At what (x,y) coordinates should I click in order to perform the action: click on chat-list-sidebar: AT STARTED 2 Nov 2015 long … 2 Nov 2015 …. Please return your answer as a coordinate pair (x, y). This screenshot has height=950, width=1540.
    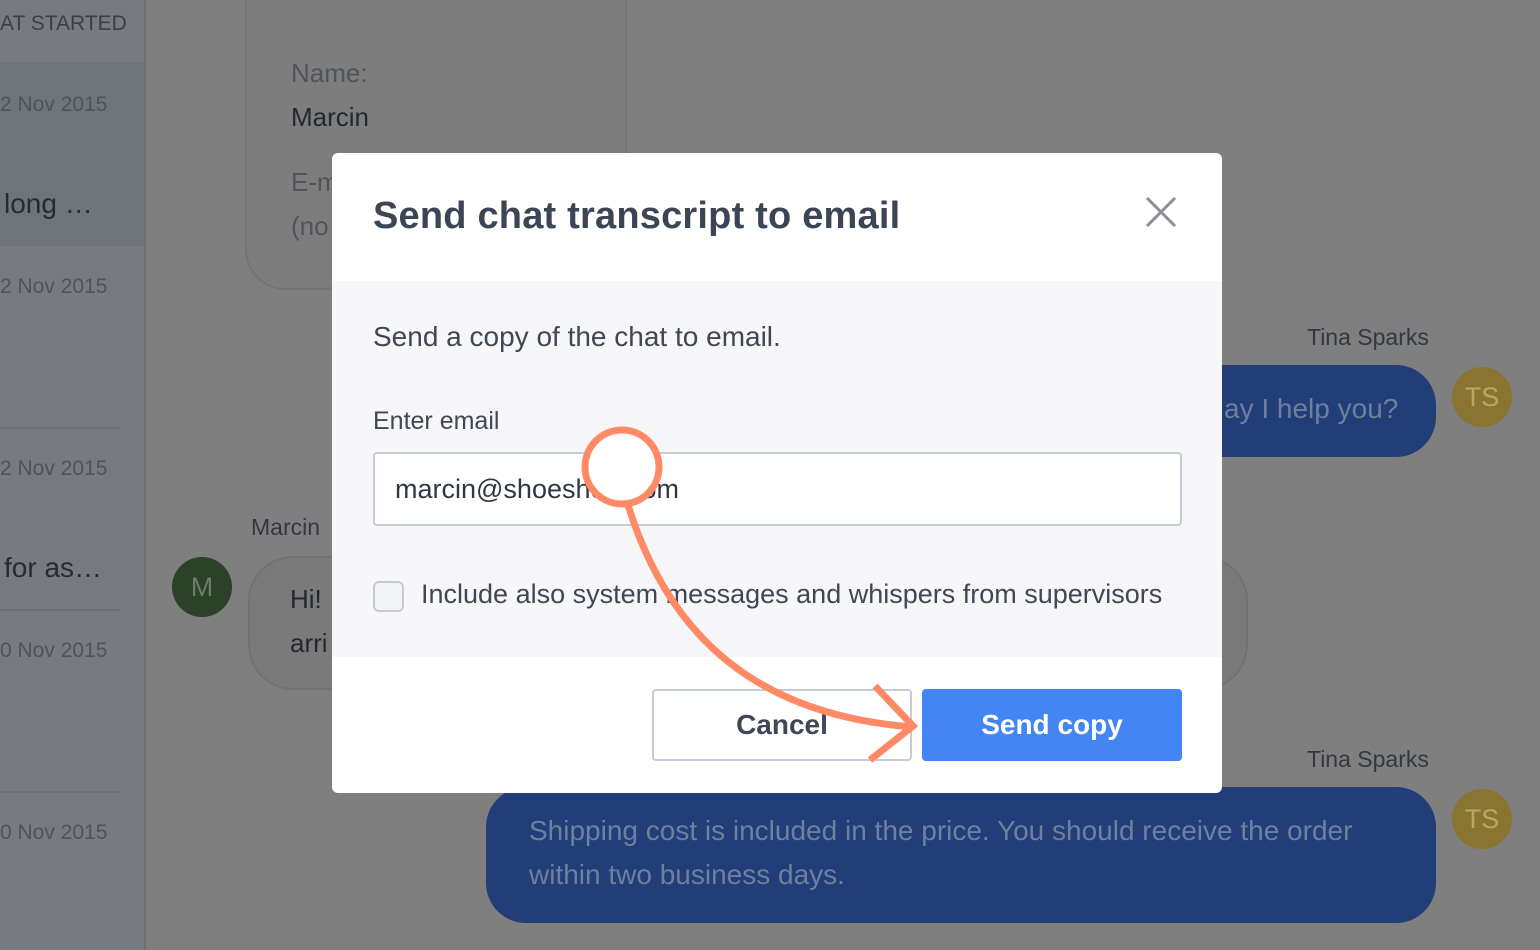
    Looking at the image, I should click on (73, 475).